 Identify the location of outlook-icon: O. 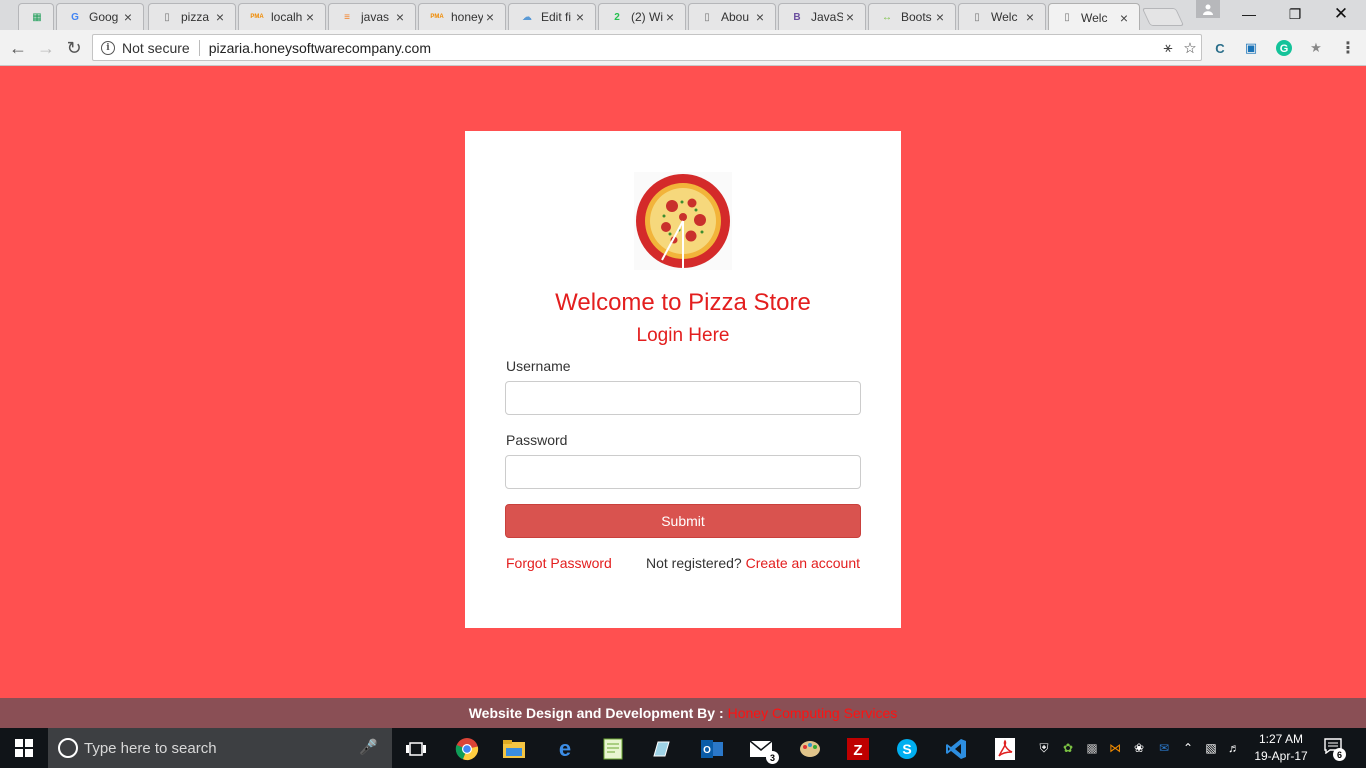
(712, 749).